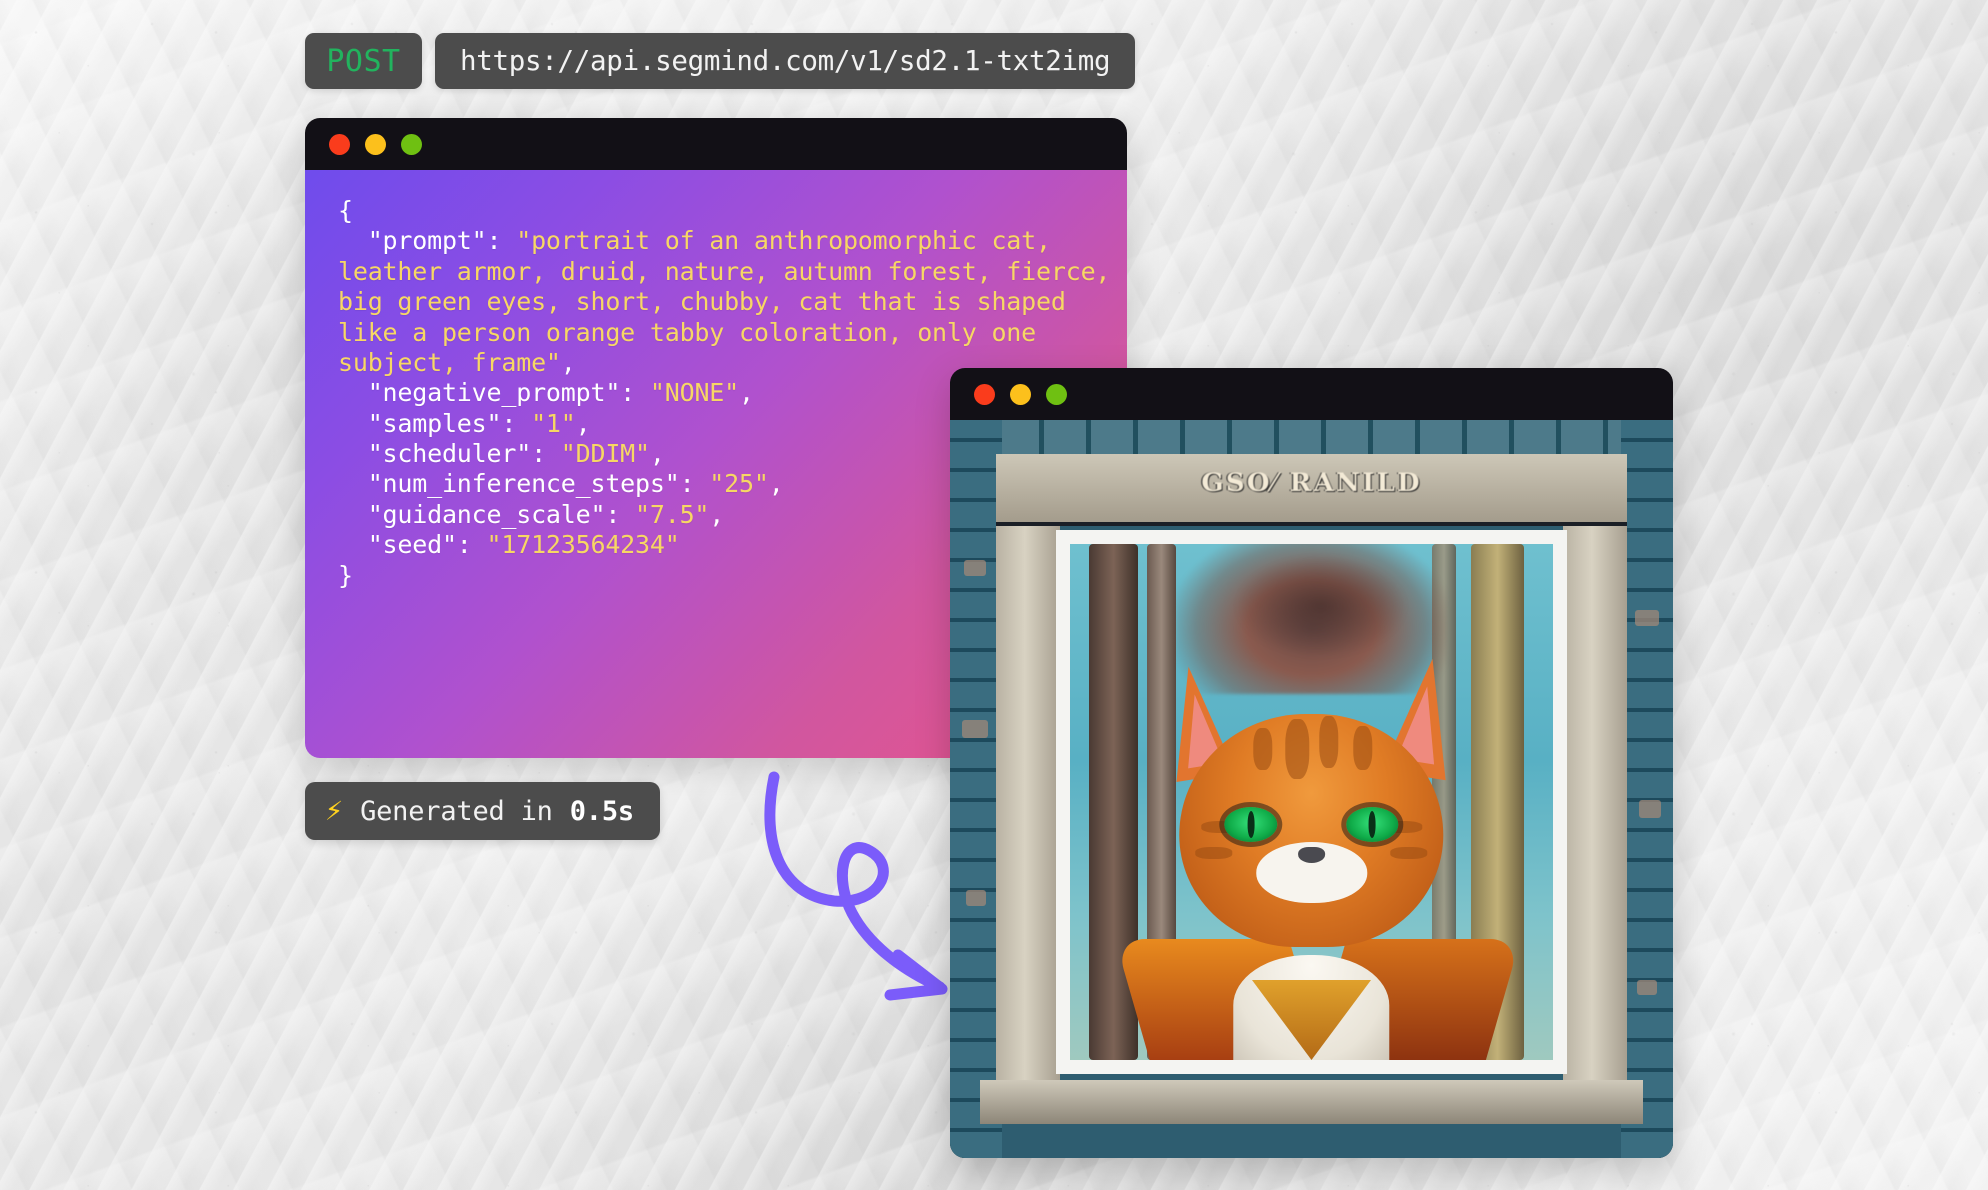 This screenshot has width=1988, height=1190. I want to click on painting-canvas, so click(1311, 802).